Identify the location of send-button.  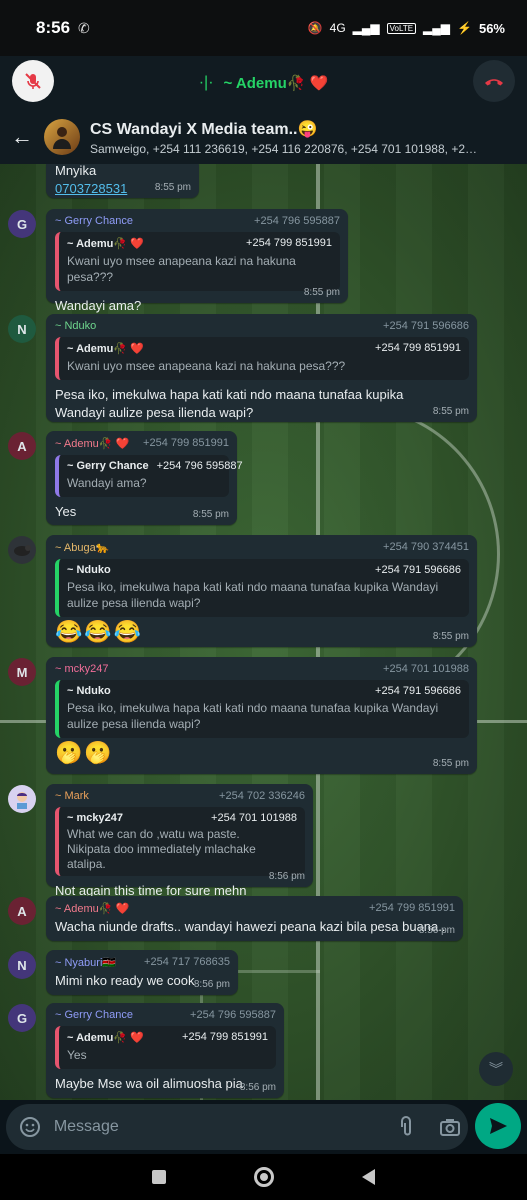
(498, 1126).